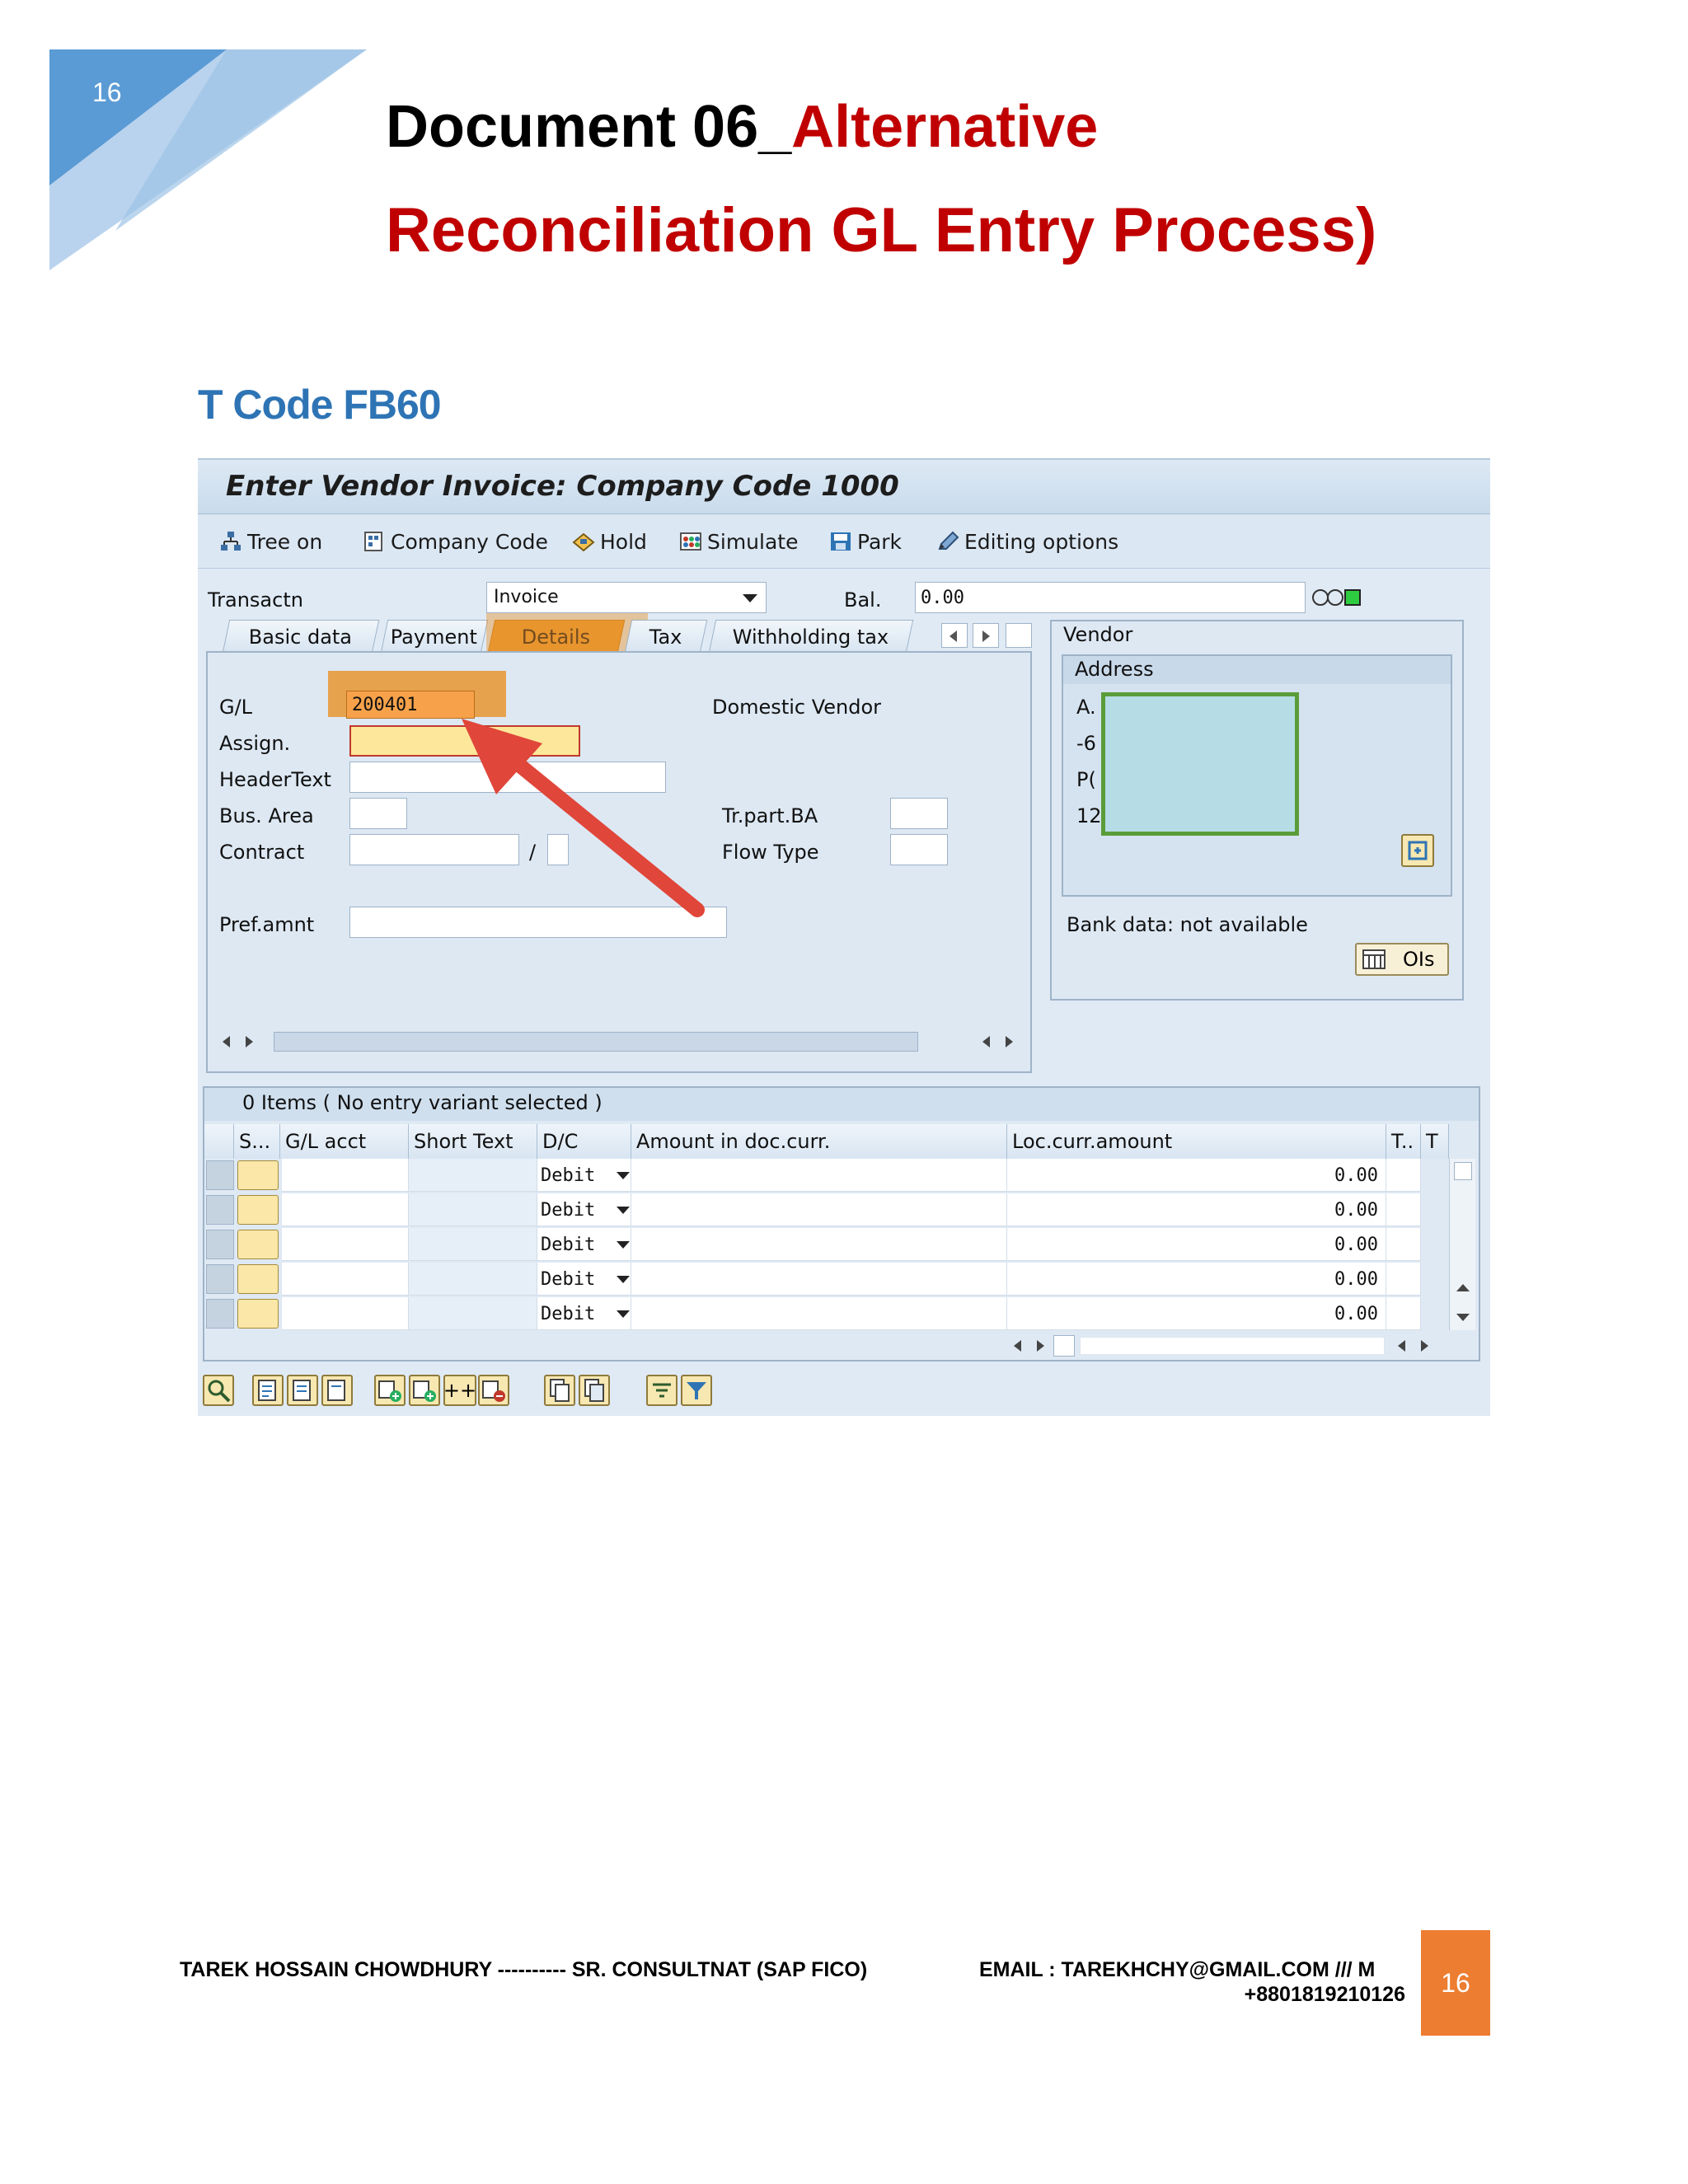 This screenshot has width=1688, height=2184. Describe the element at coordinates (770, 852) in the screenshot. I see `flowtype-label: Flow Type` at that location.